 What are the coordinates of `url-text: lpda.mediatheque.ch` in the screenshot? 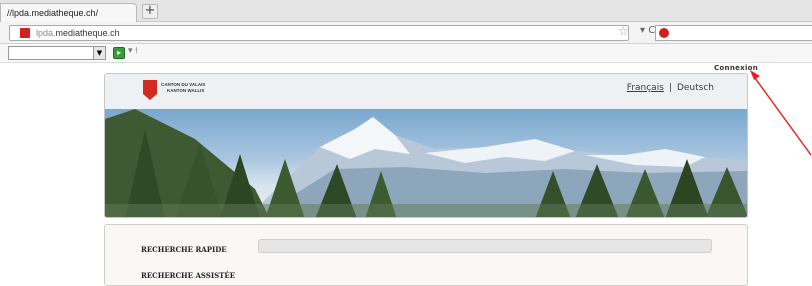 It's located at (78, 33).